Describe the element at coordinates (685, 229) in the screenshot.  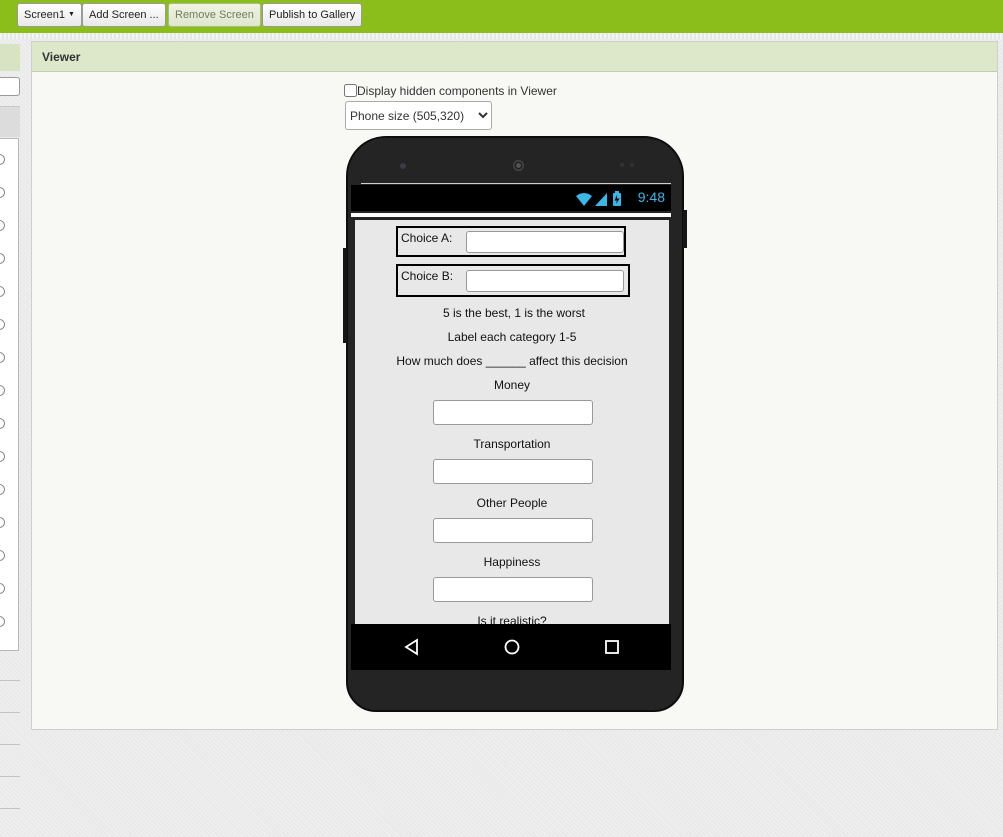
I see `power-button` at that location.